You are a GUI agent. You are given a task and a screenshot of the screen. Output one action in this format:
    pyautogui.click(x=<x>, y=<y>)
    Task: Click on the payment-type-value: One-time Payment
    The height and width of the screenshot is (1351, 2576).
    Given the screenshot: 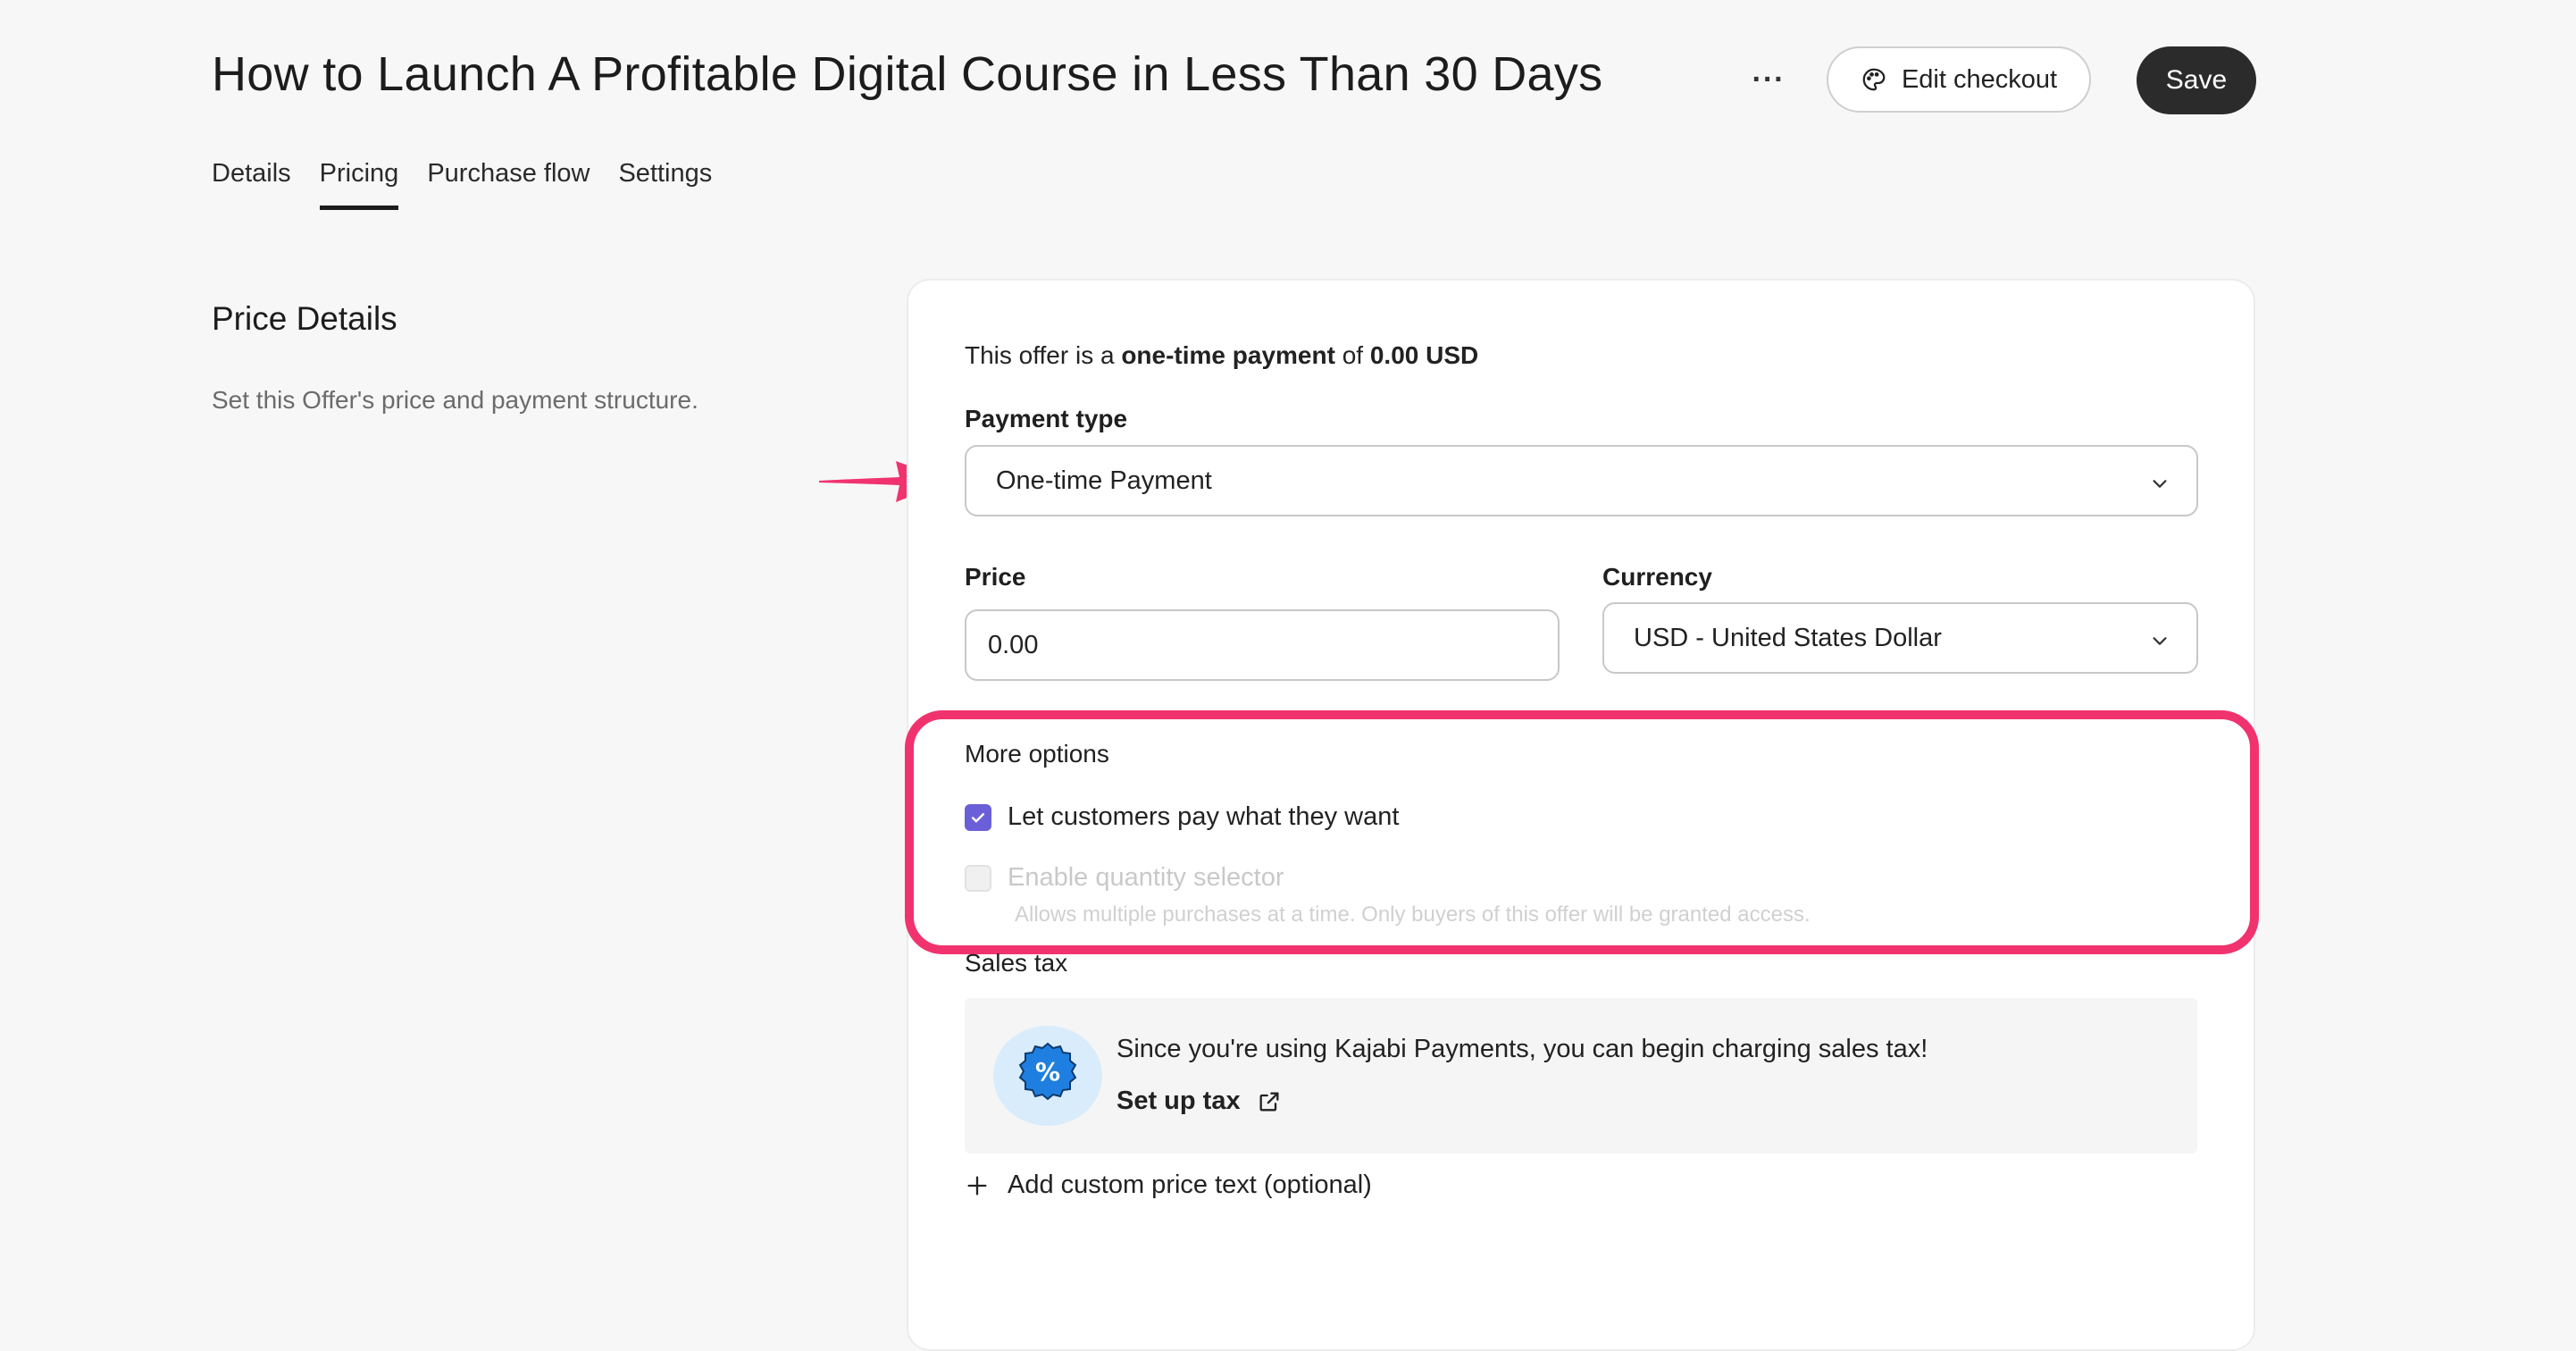 What is the action you would take?
    pyautogui.click(x=1104, y=480)
    